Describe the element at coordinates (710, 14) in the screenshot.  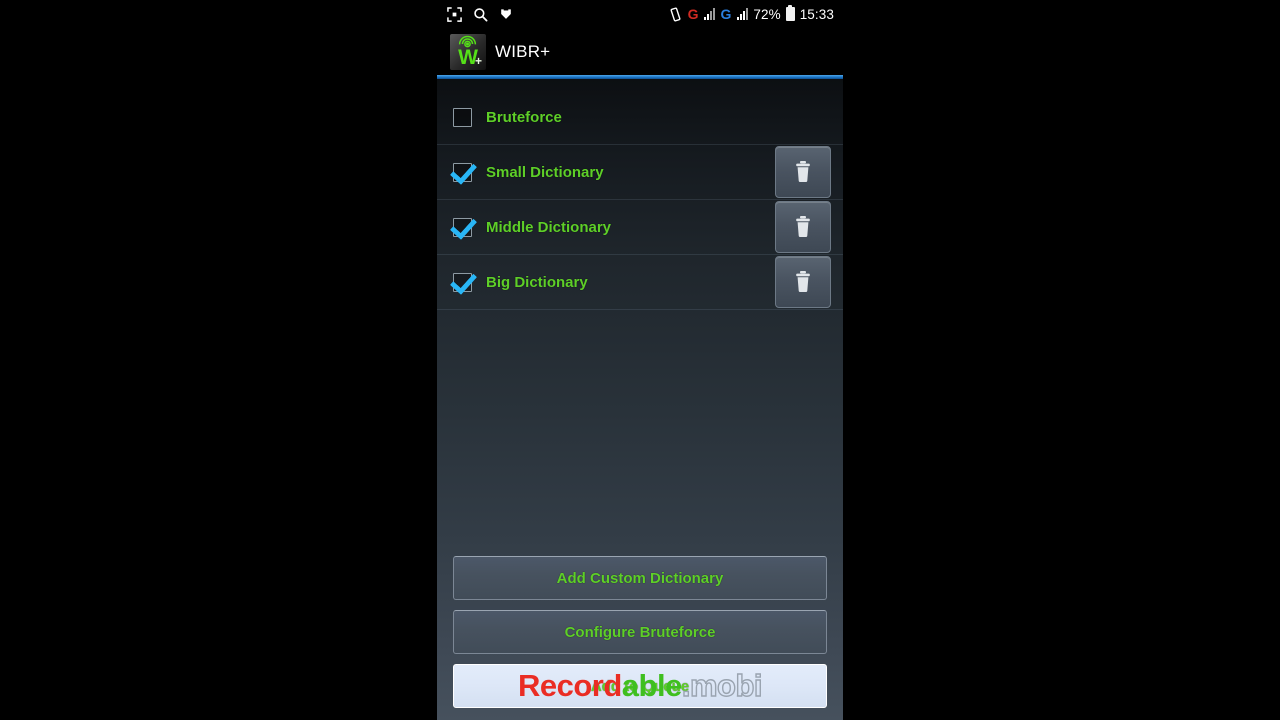
I see `sim1-signal-icon` at that location.